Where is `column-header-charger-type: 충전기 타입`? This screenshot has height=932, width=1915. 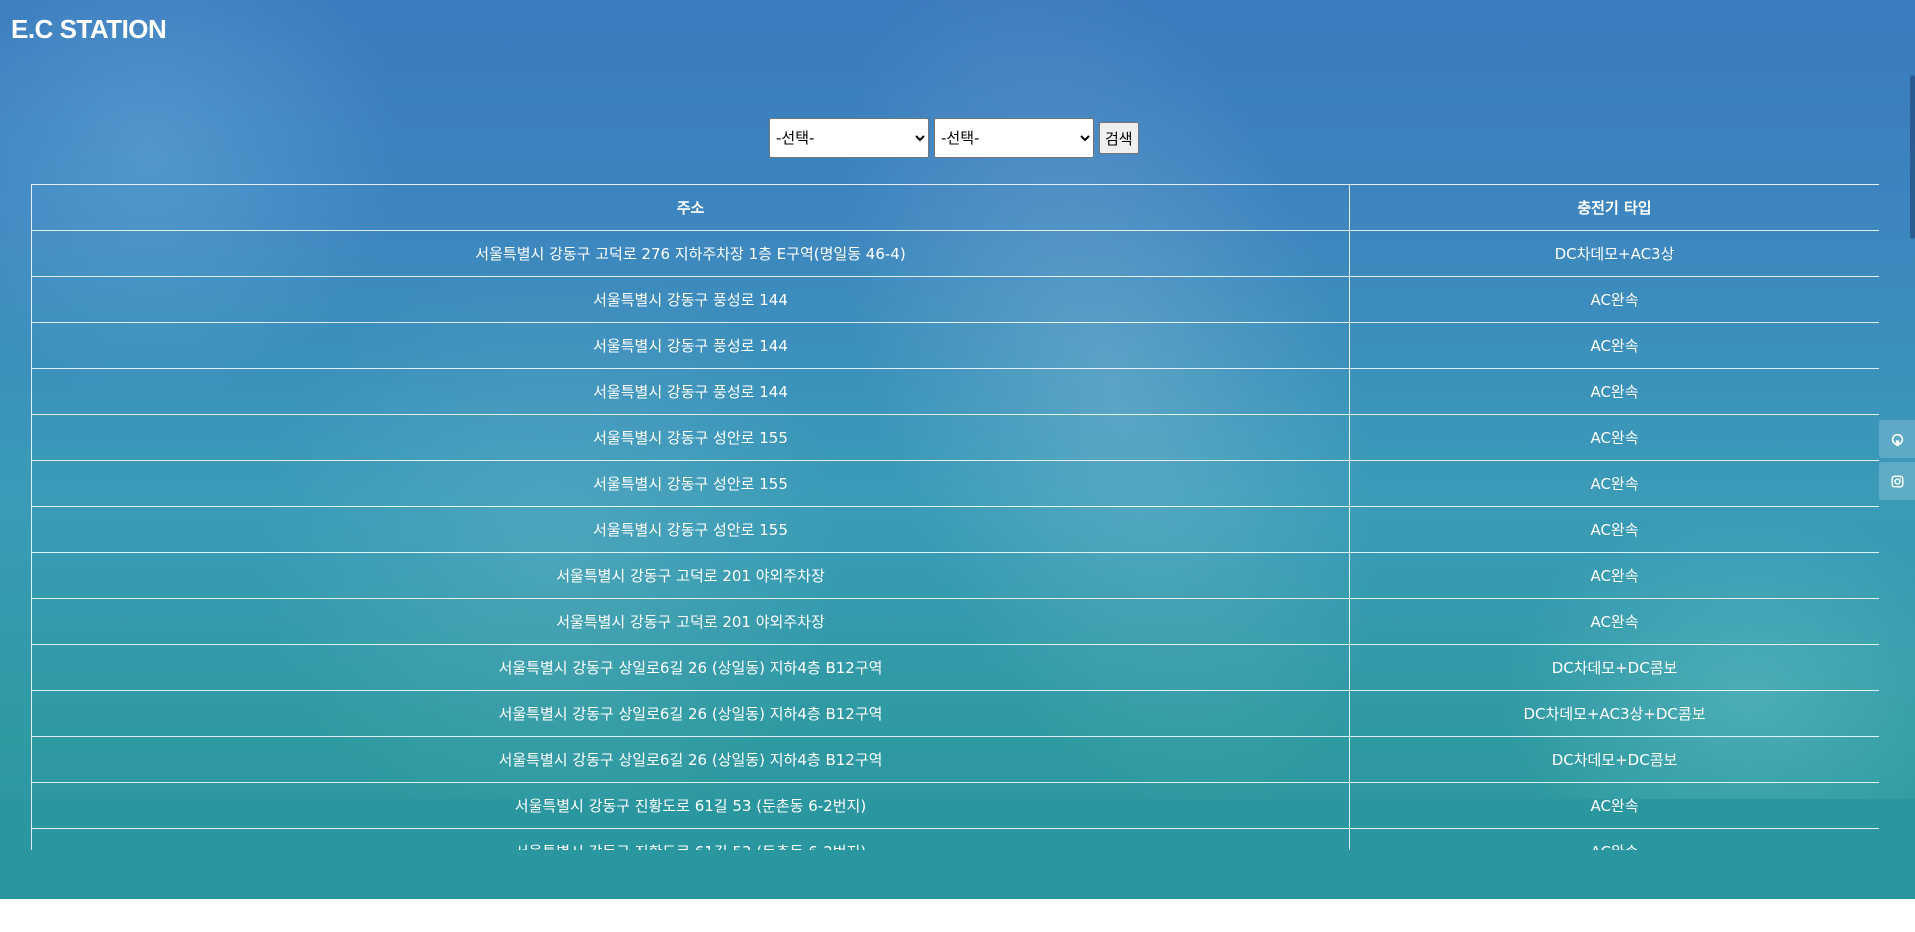
column-header-charger-type: 충전기 타입 is located at coordinates (1614, 207).